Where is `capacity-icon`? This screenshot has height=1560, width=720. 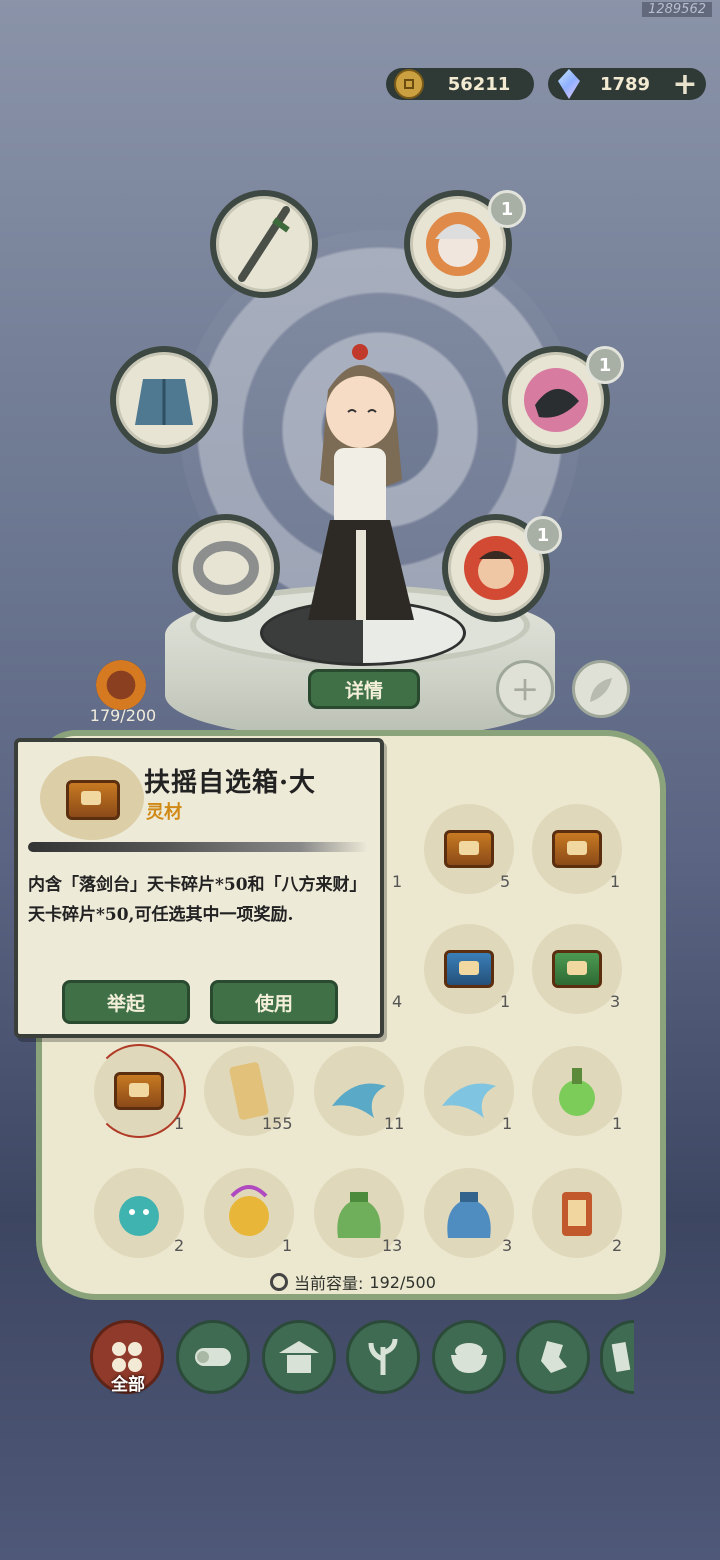
capacity-icon is located at coordinates (279, 1282).